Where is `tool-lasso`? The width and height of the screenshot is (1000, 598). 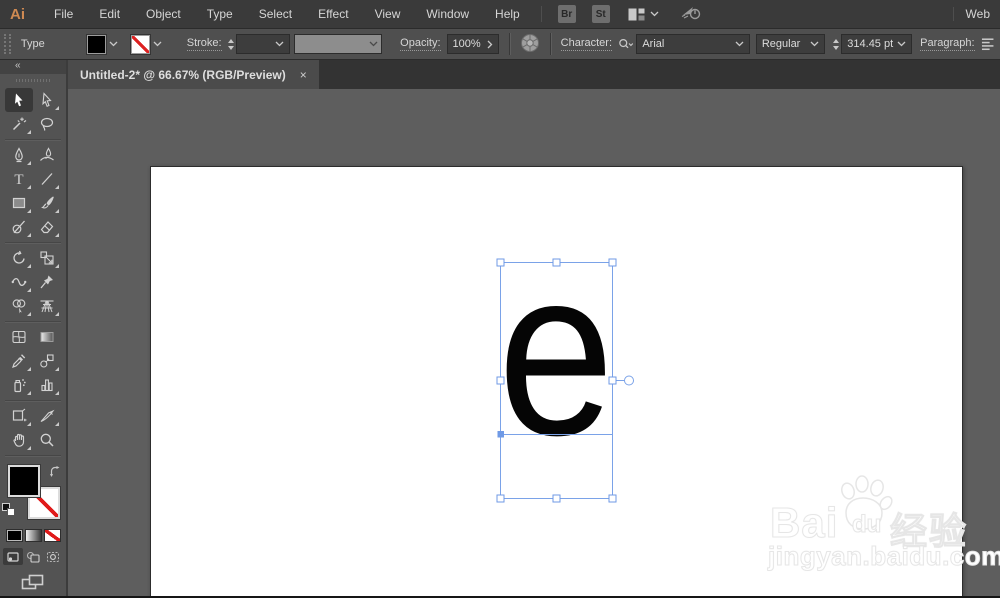
tool-lasso is located at coordinates (47, 124).